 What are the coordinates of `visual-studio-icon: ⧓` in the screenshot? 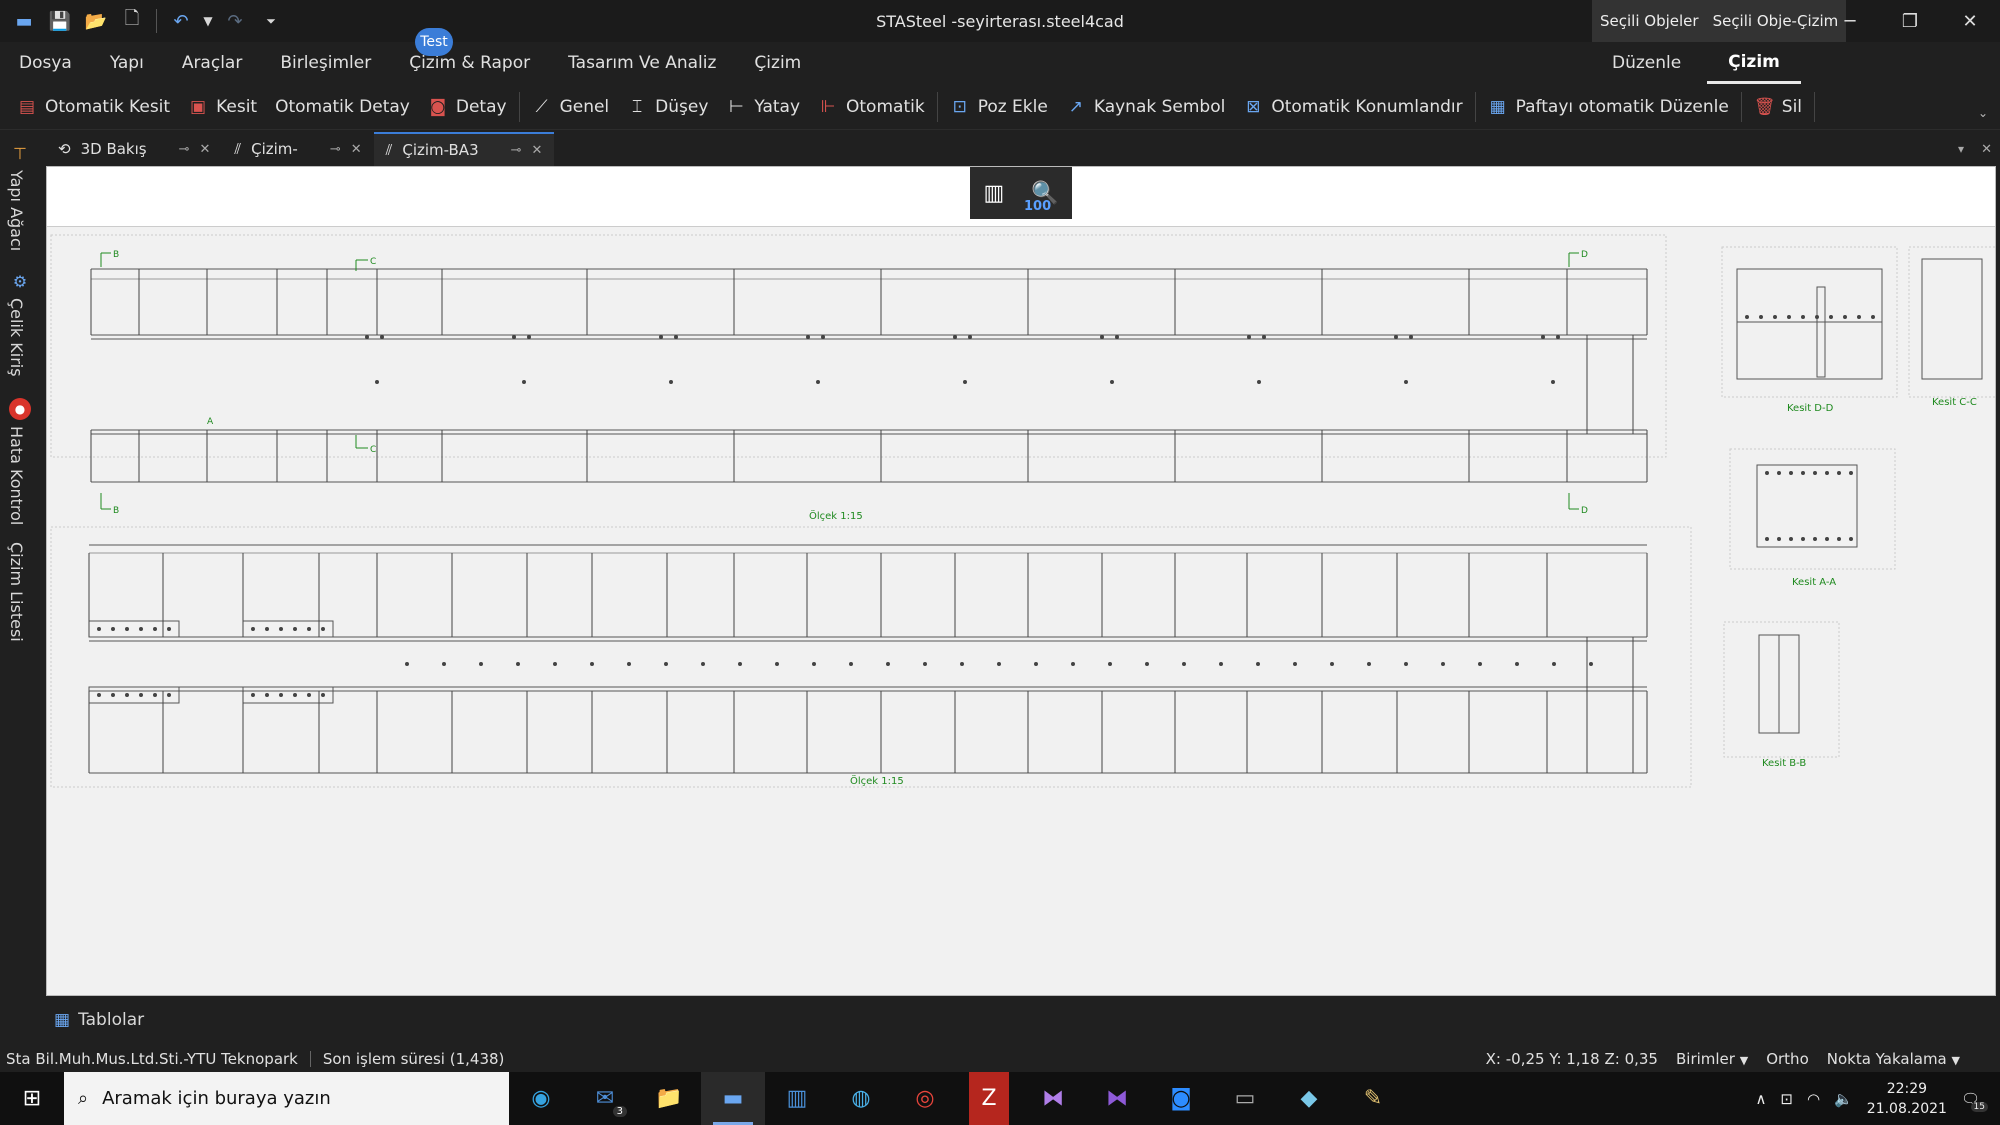 It's located at (1117, 1098).